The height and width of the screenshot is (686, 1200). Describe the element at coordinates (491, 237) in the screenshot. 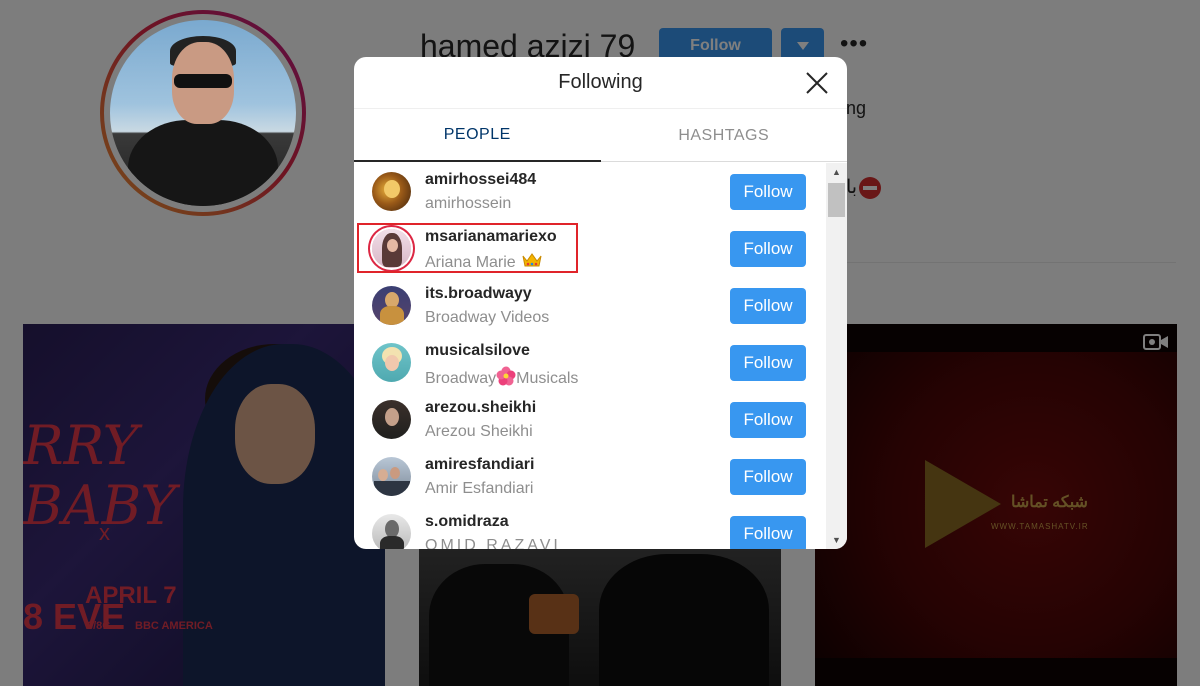

I see `username: msarianamariexo` at that location.